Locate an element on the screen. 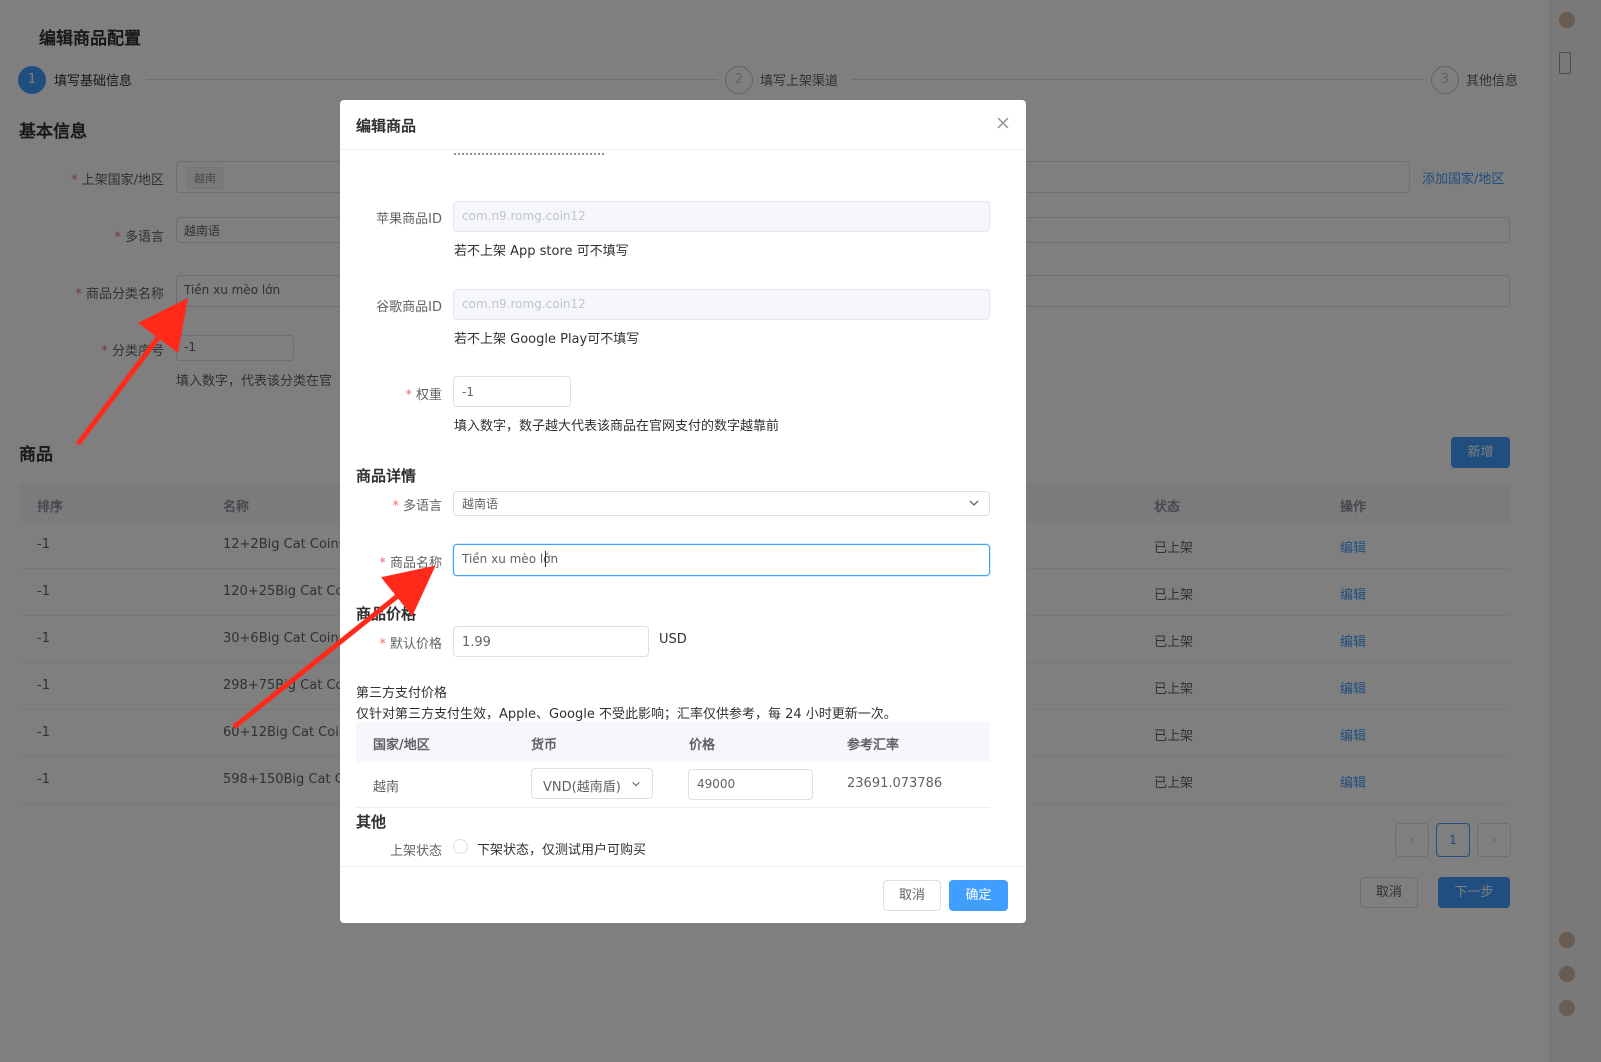 The height and width of the screenshot is (1062, 1601). pay-header-rate: 参考汇率 is located at coordinates (873, 745).